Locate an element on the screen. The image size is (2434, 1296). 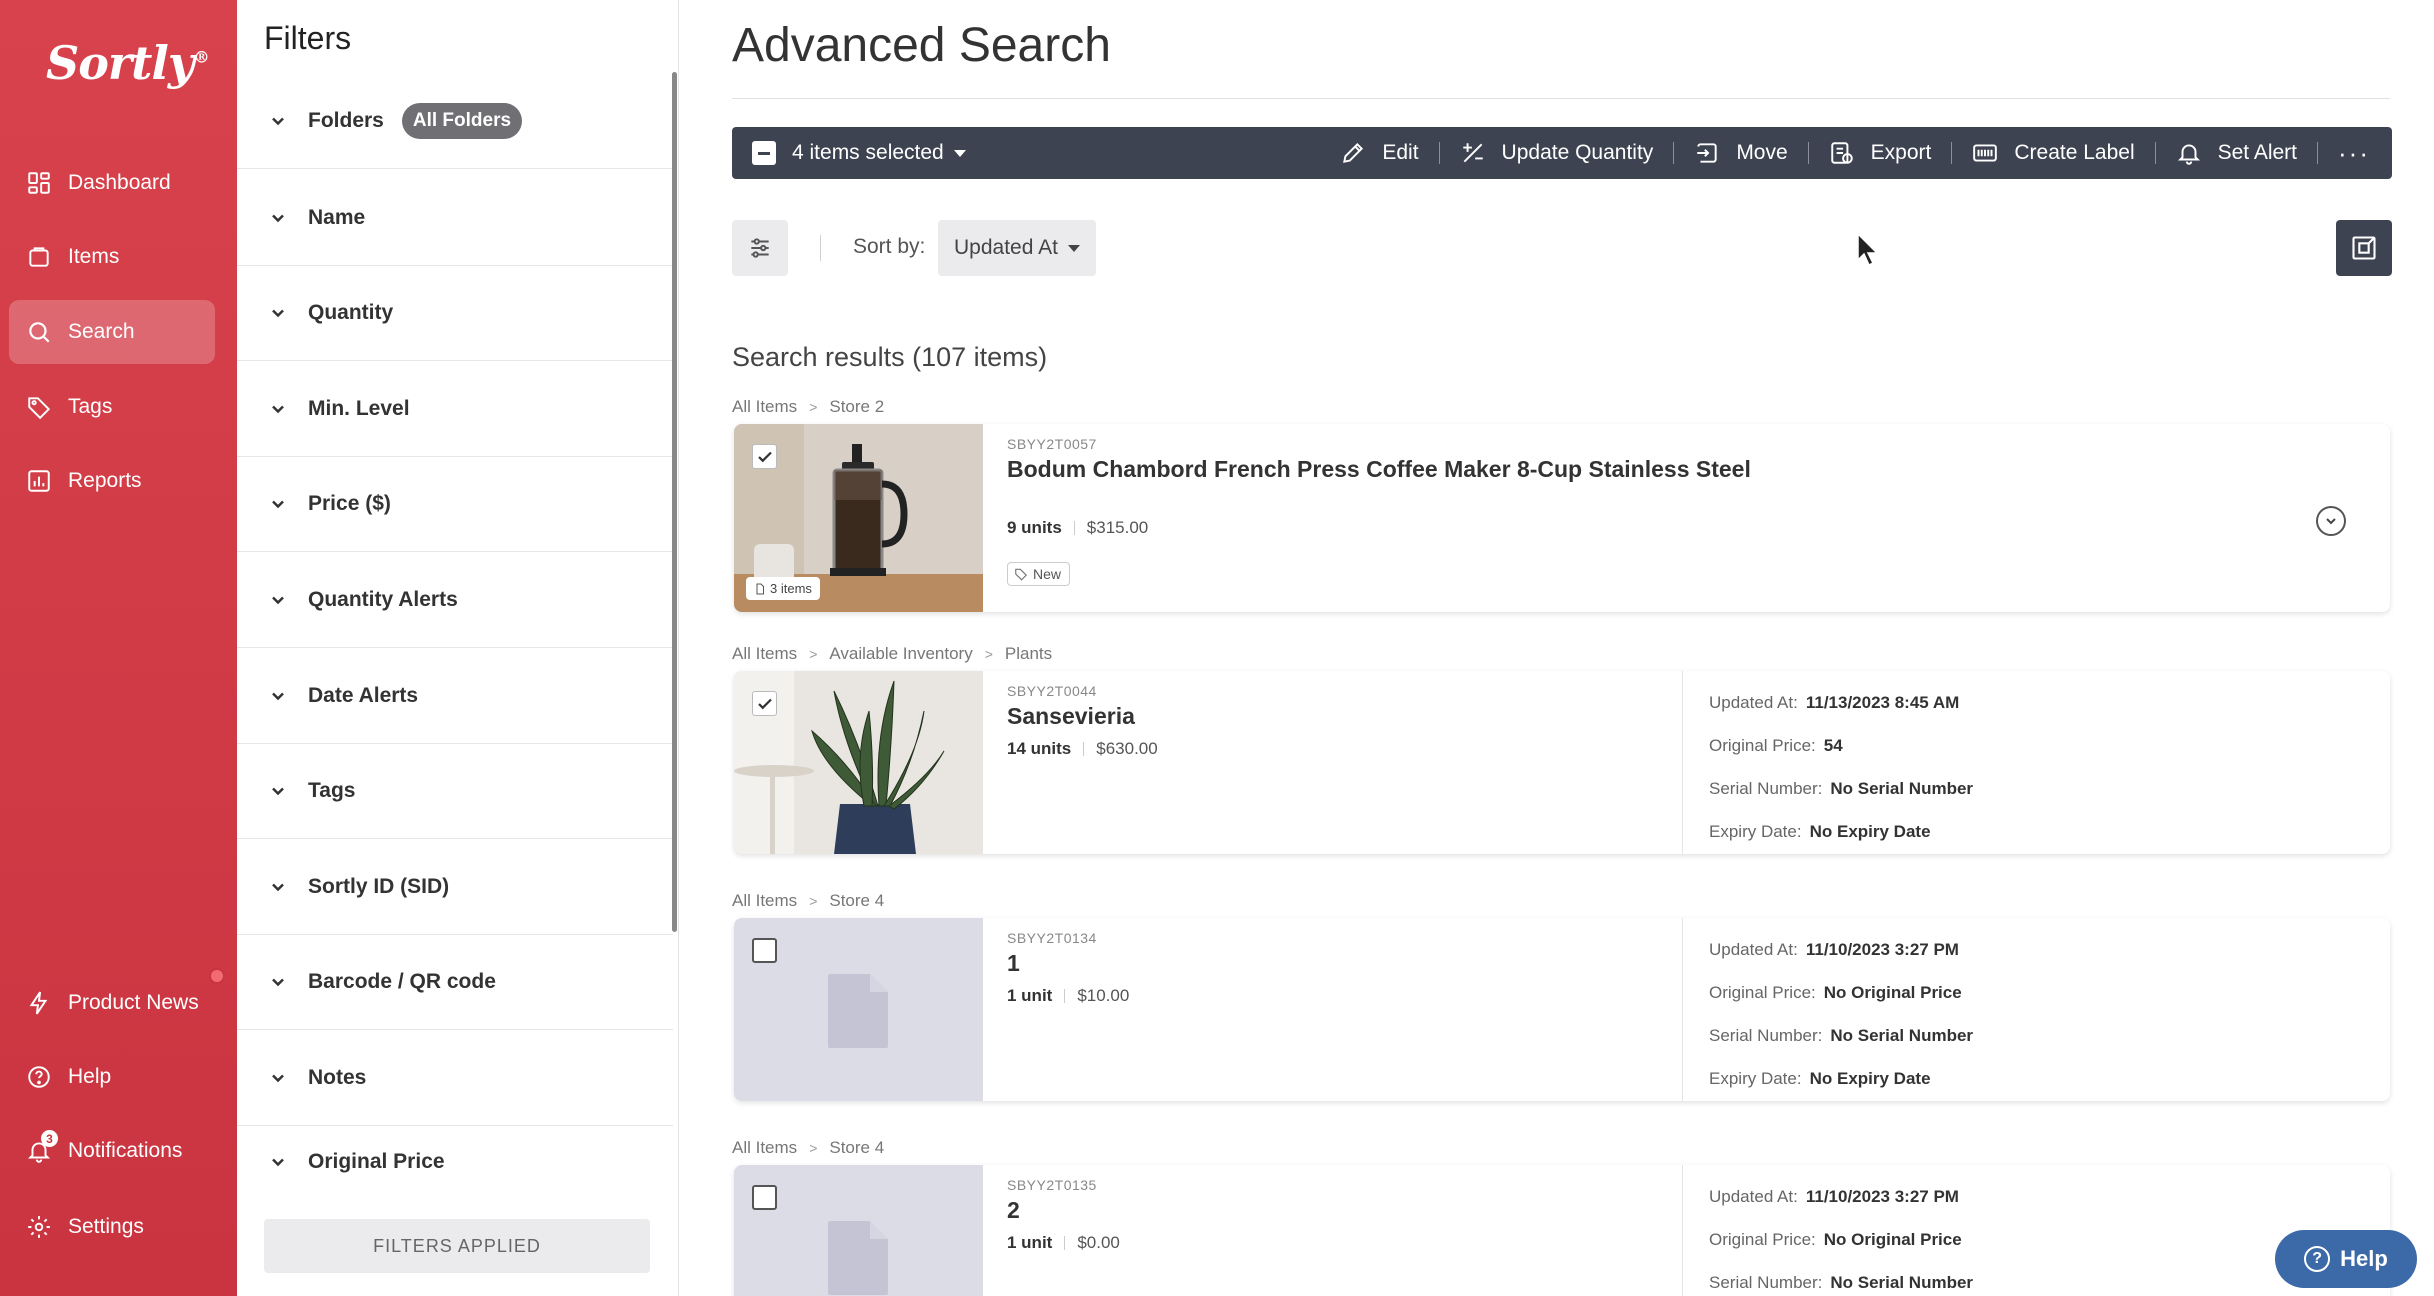
variant-count-pill: 3 items is located at coordinates (783, 588).